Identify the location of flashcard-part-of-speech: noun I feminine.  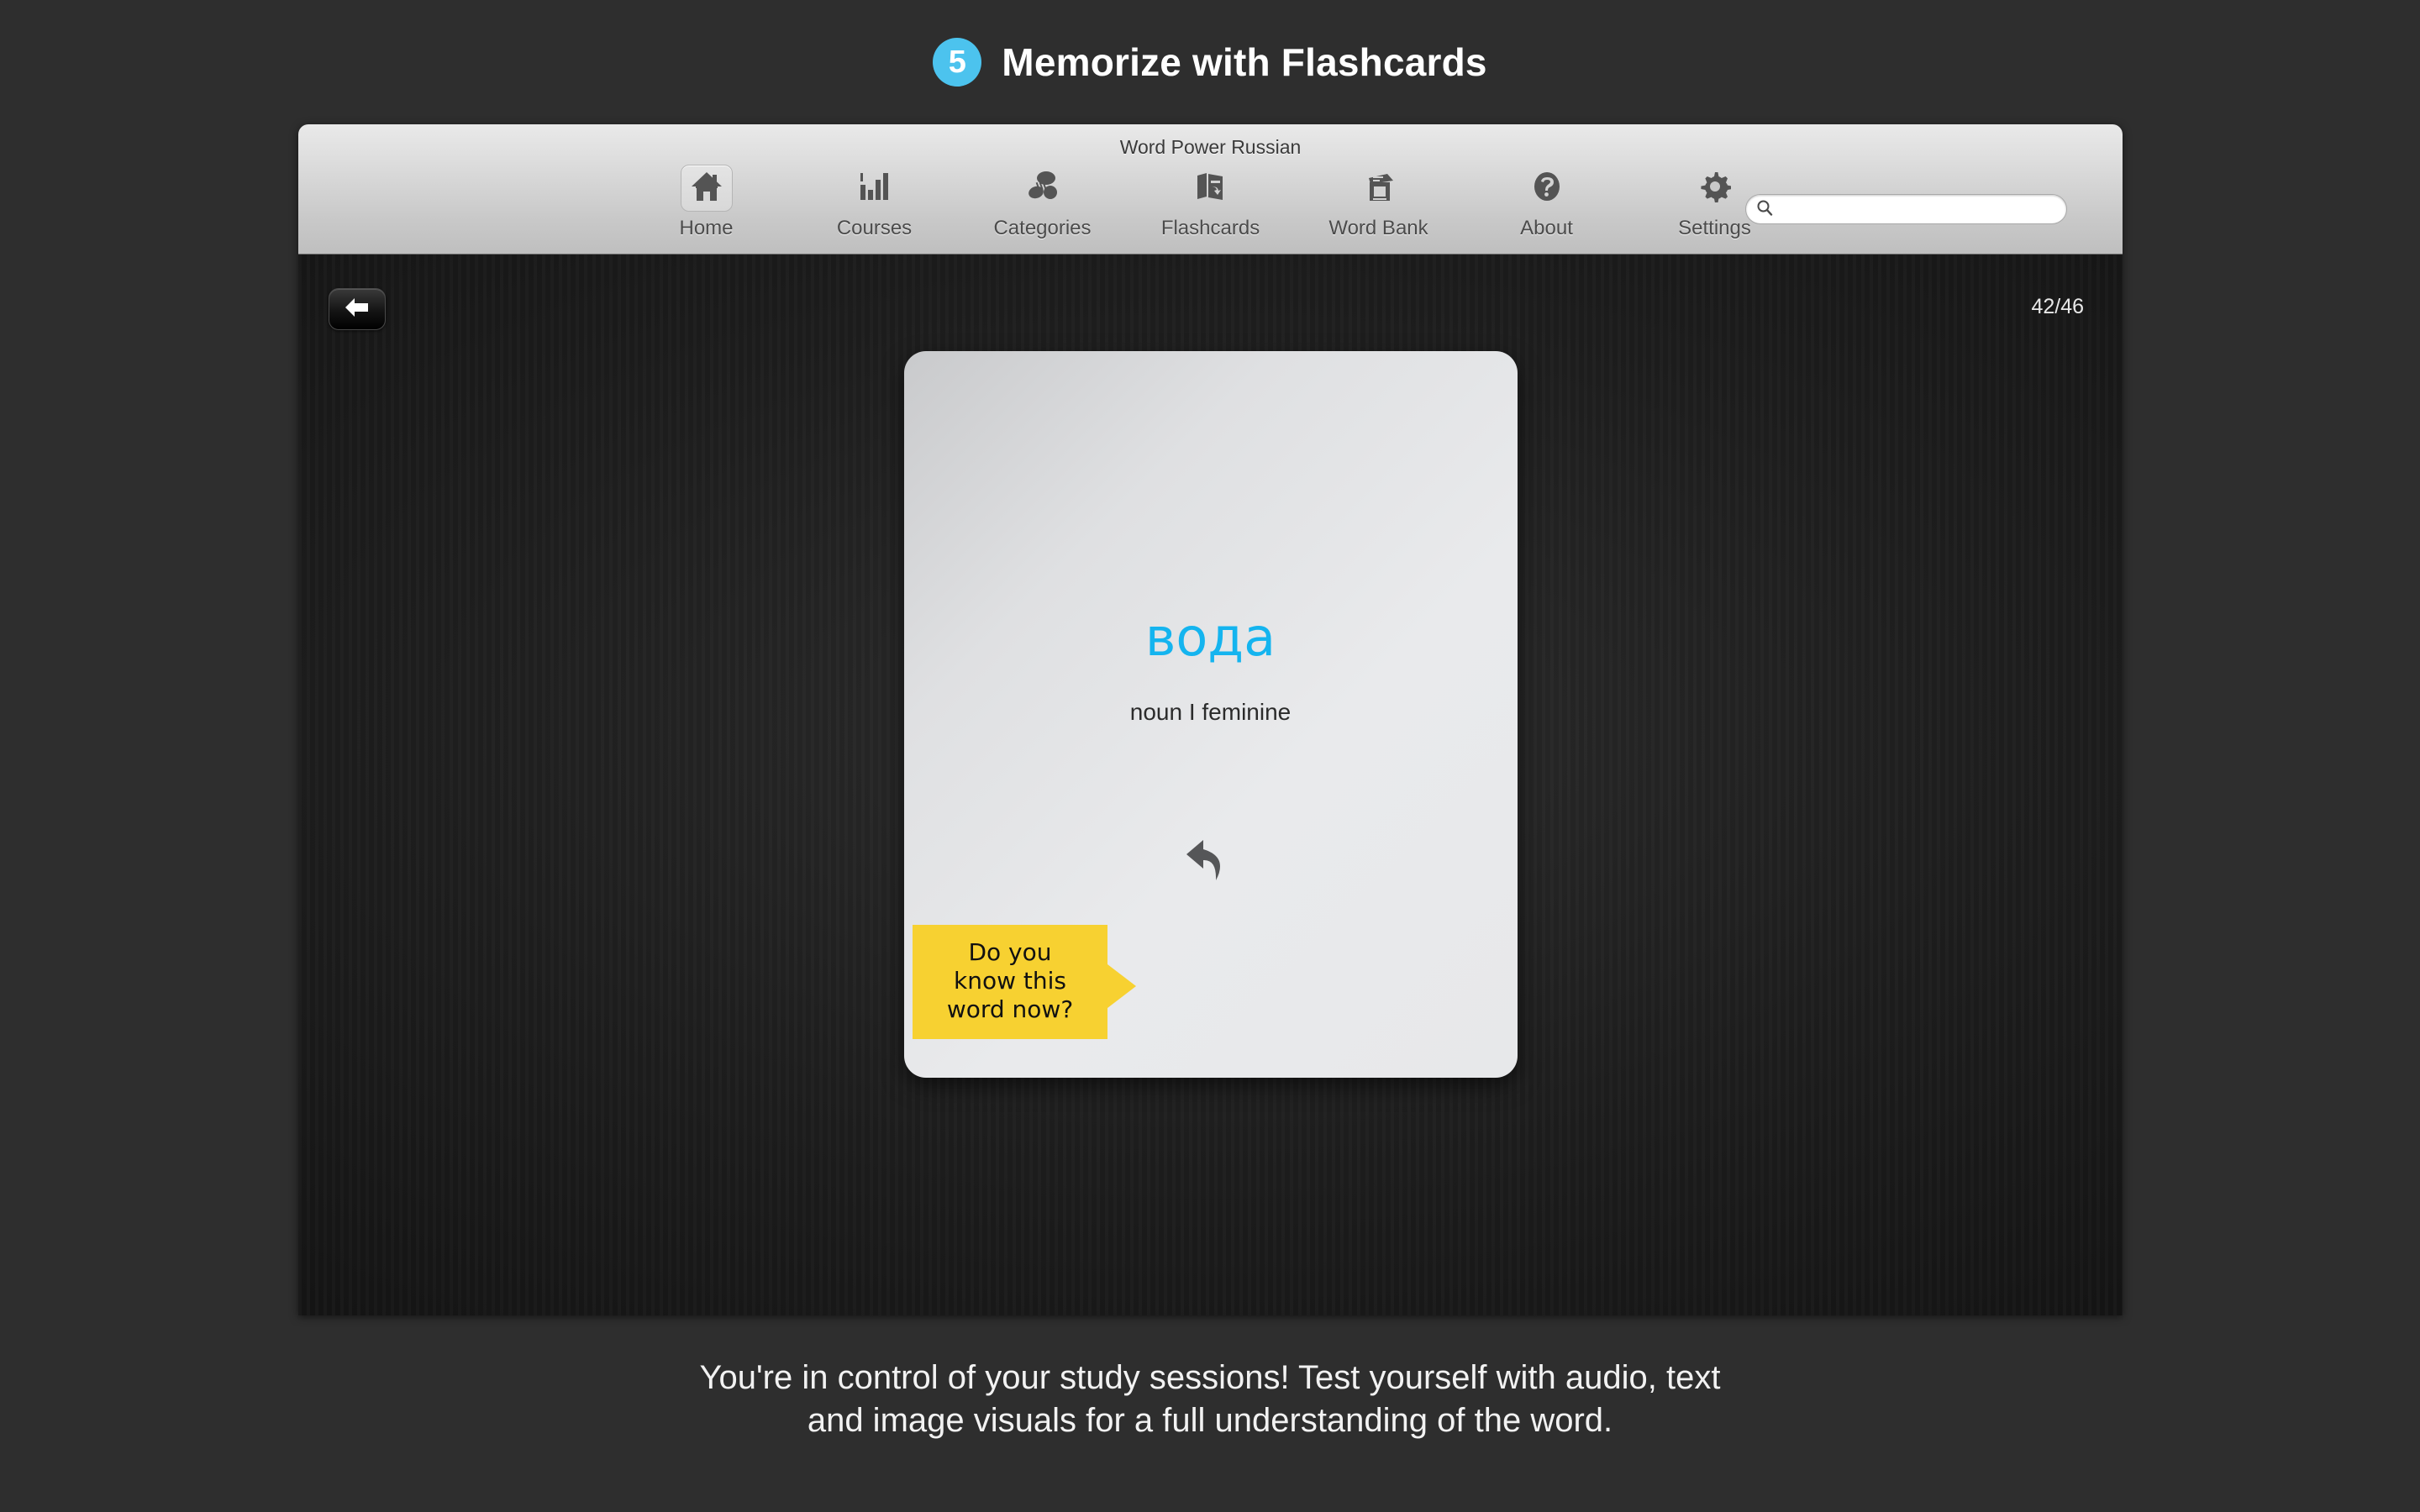
(1210, 712).